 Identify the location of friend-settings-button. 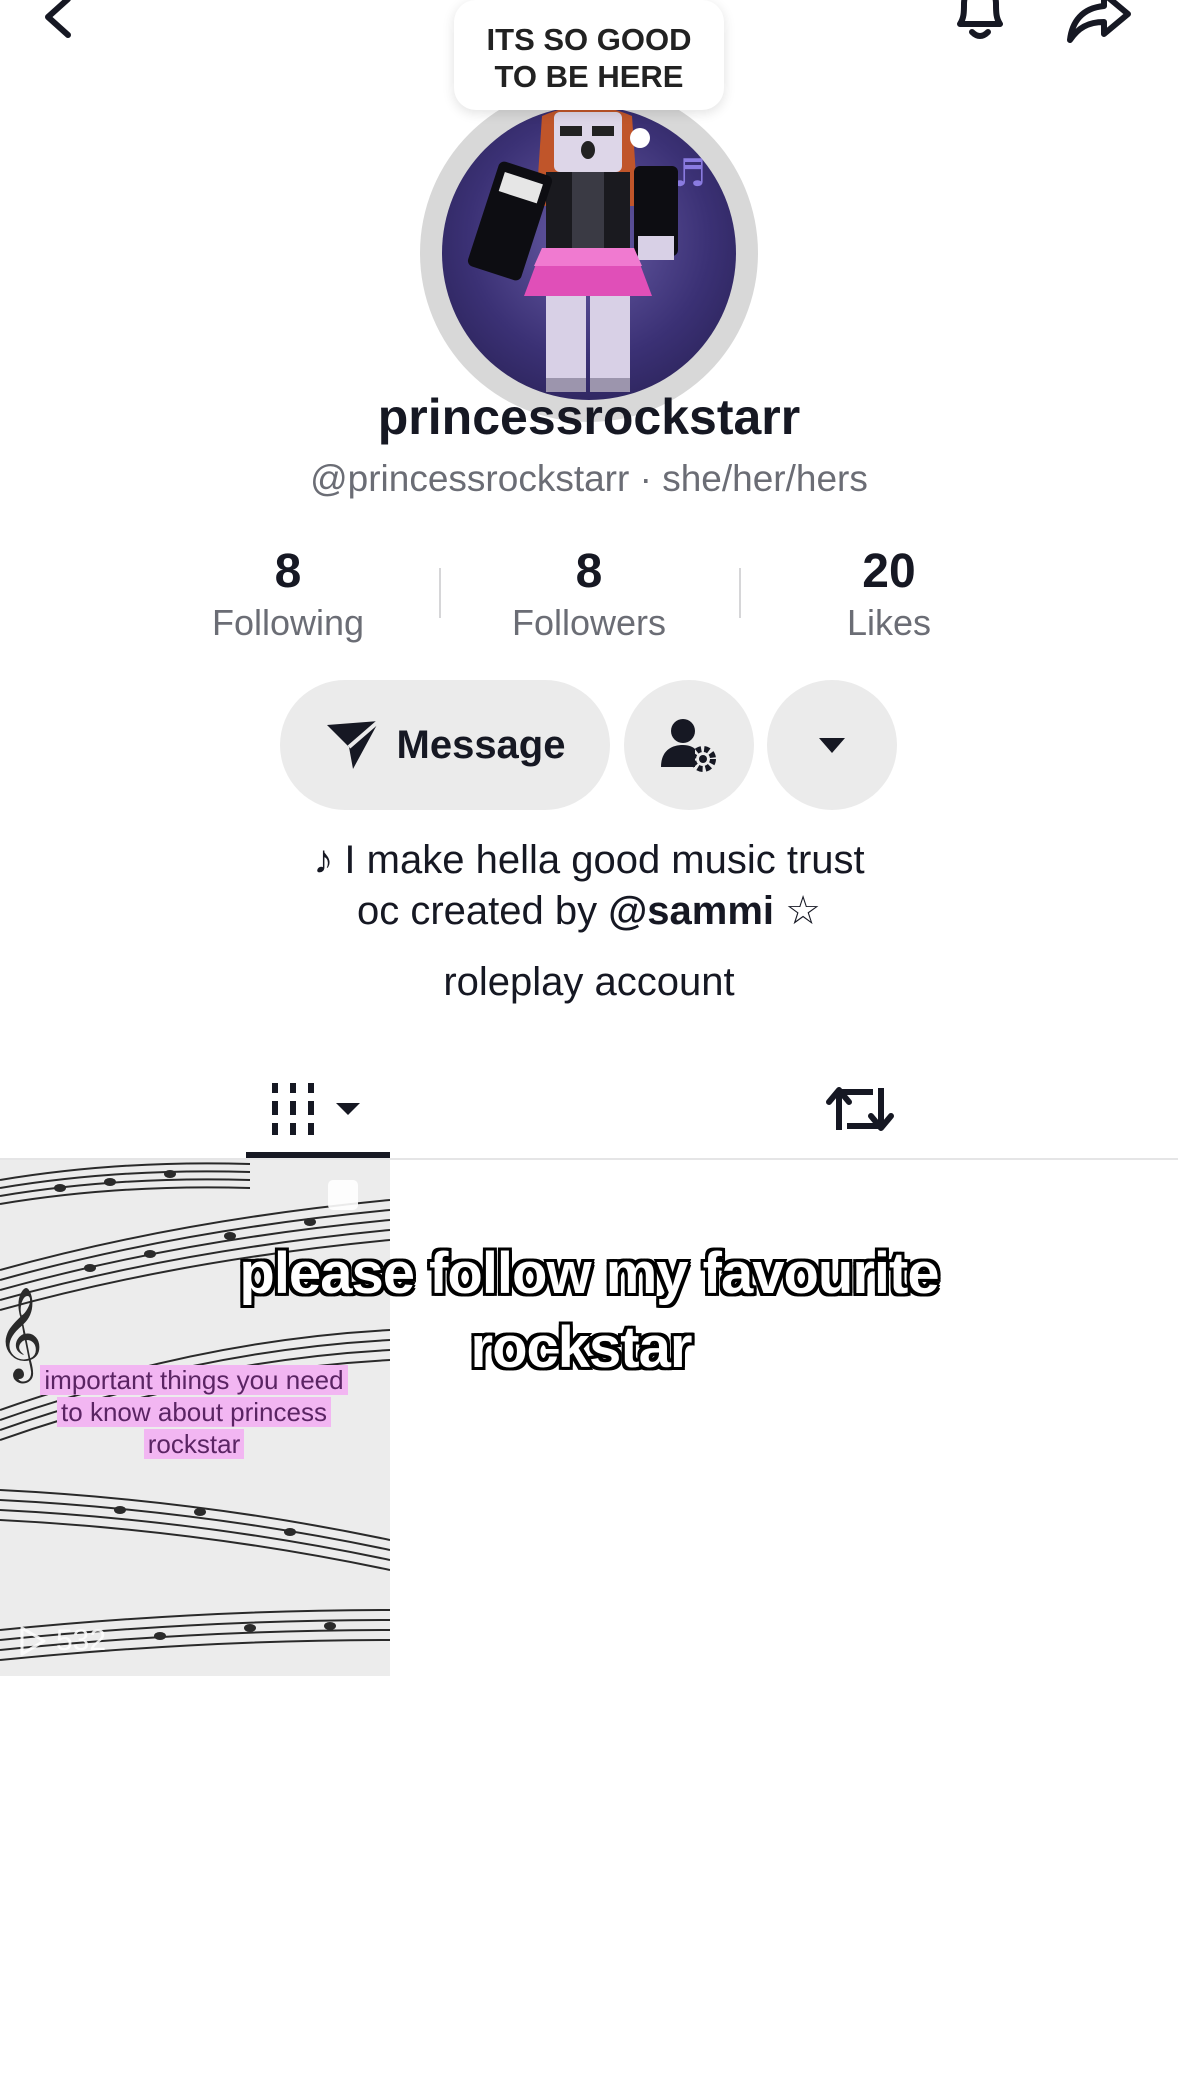
(689, 745).